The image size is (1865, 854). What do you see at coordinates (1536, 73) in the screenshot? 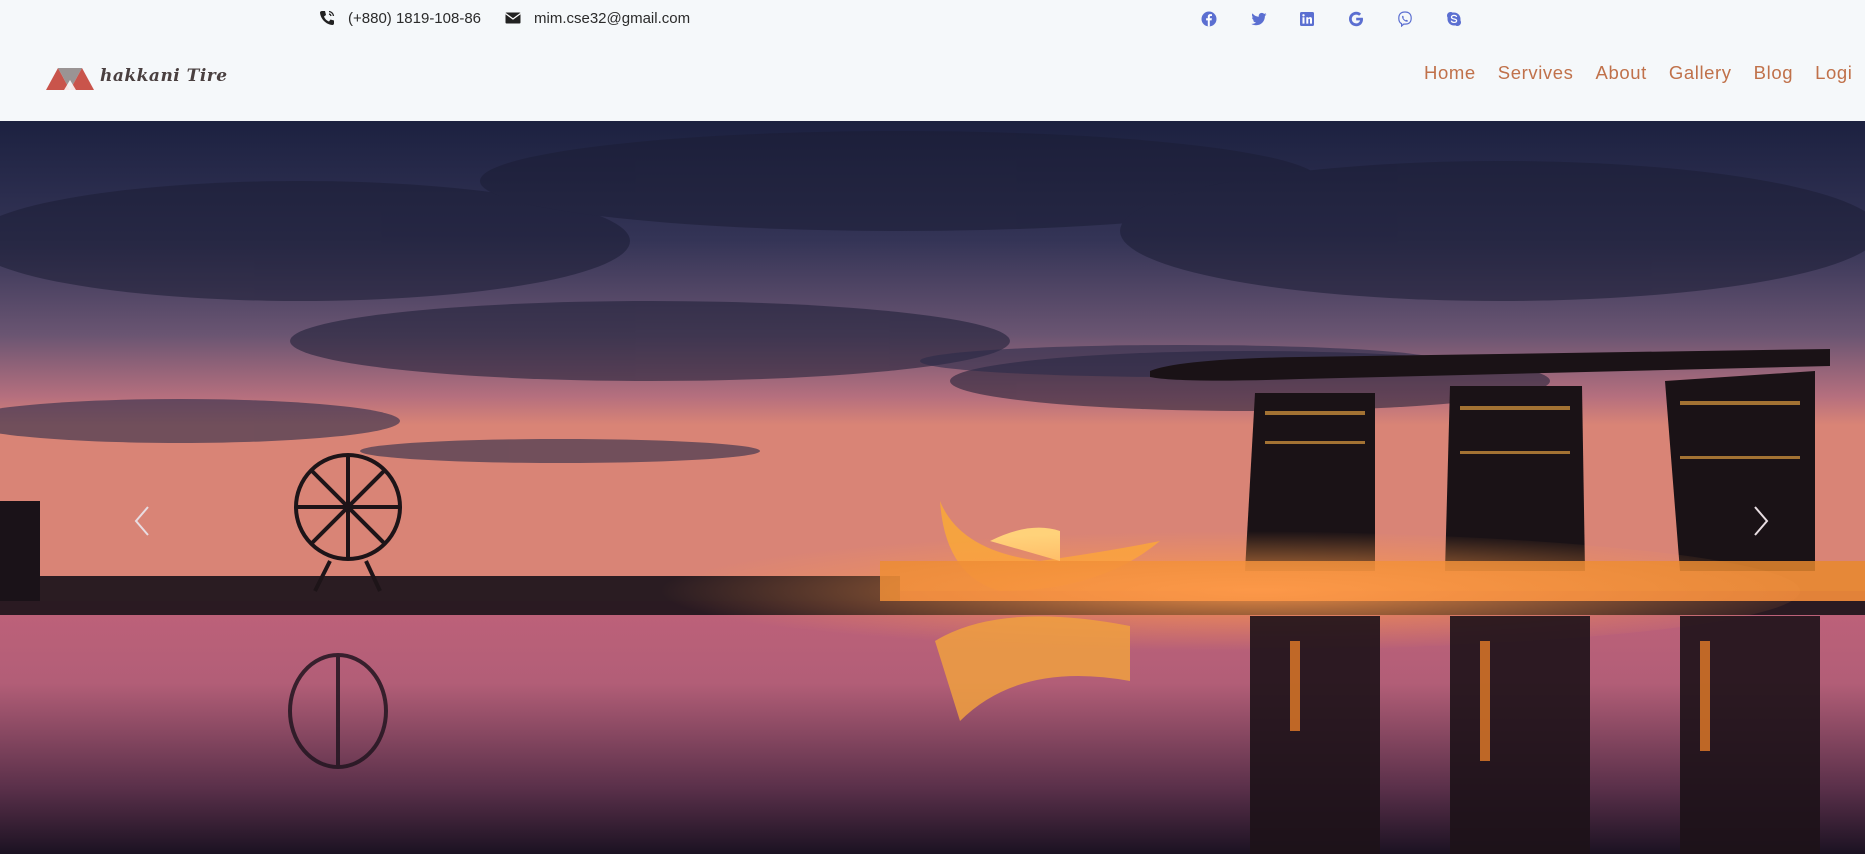
I see `nav-services: Servives` at bounding box center [1536, 73].